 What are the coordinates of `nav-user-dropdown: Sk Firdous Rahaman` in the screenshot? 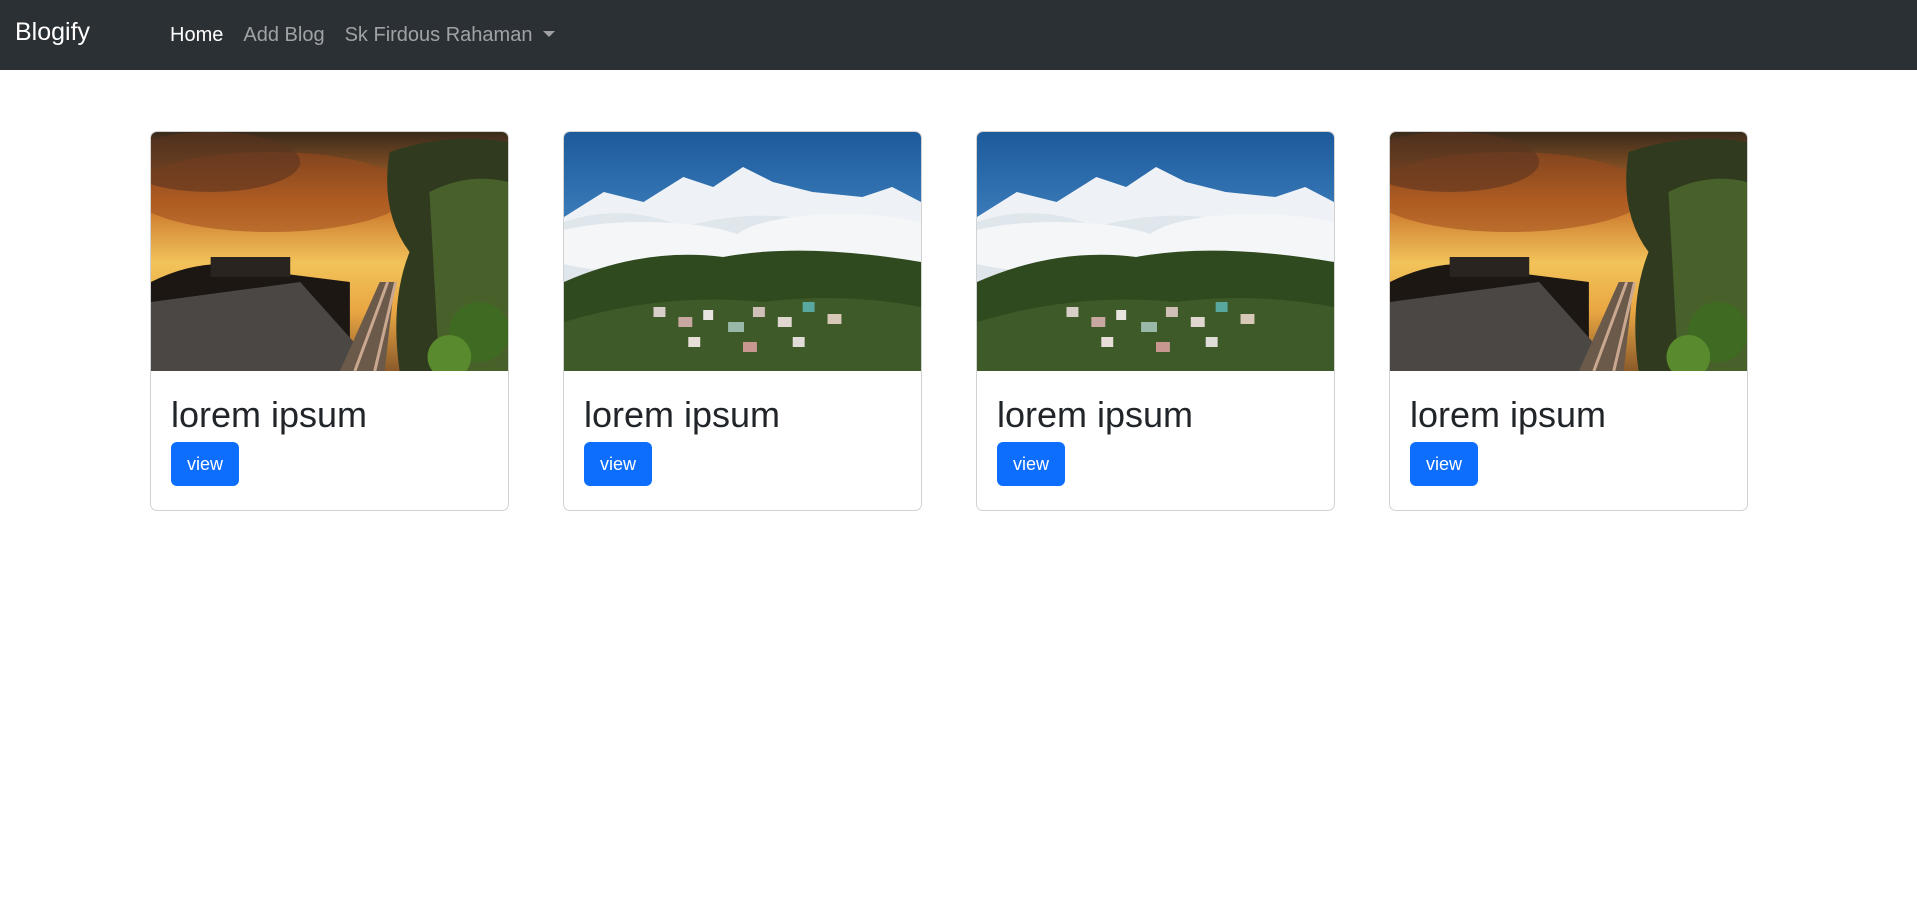 It's located at (450, 35).